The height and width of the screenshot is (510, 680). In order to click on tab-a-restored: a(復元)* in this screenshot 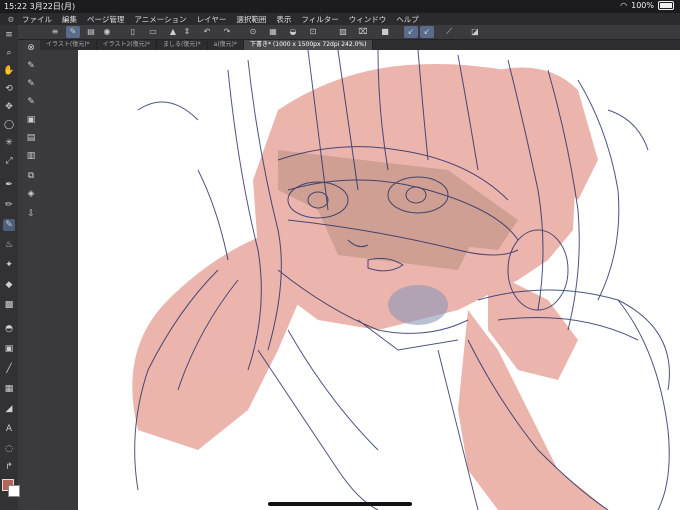, I will do `click(226, 45)`.